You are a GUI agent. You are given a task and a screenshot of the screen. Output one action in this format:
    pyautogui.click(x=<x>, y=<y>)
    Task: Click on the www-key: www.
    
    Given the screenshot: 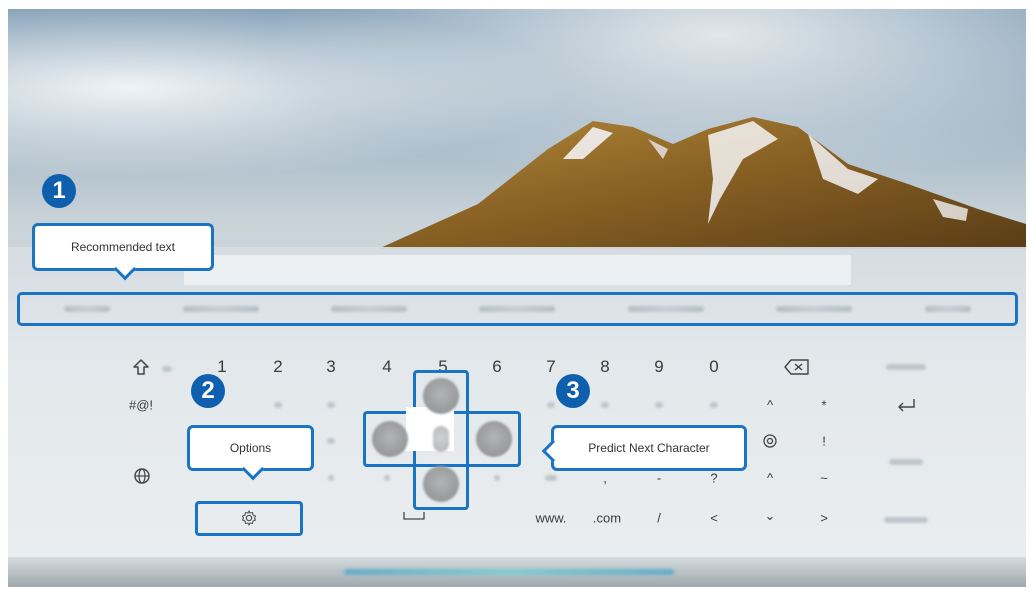 What is the action you would take?
    pyautogui.click(x=550, y=518)
    